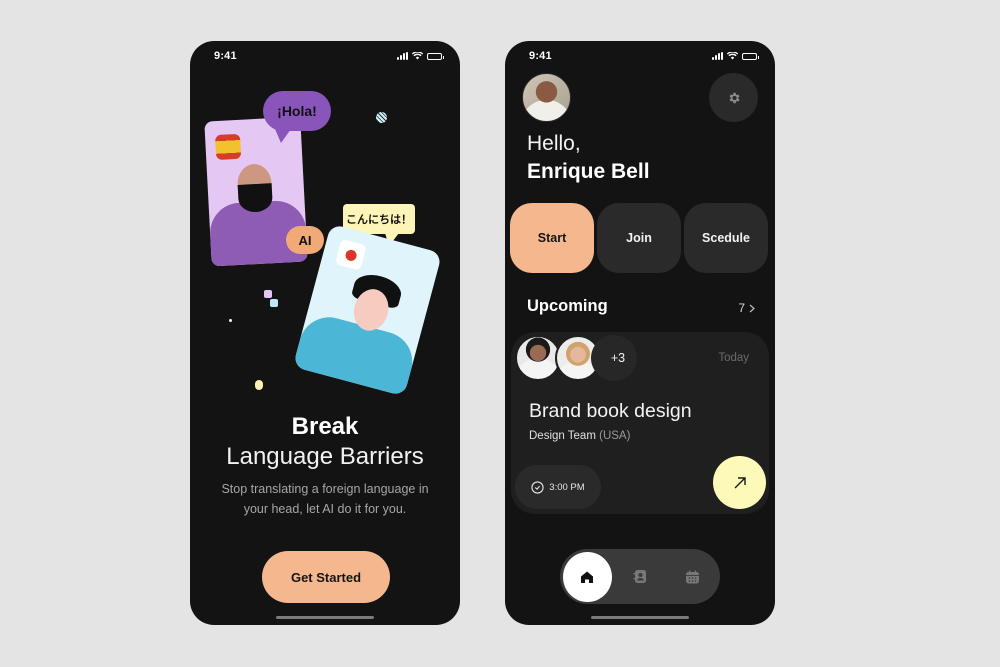  I want to click on home-icon, so click(587, 577).